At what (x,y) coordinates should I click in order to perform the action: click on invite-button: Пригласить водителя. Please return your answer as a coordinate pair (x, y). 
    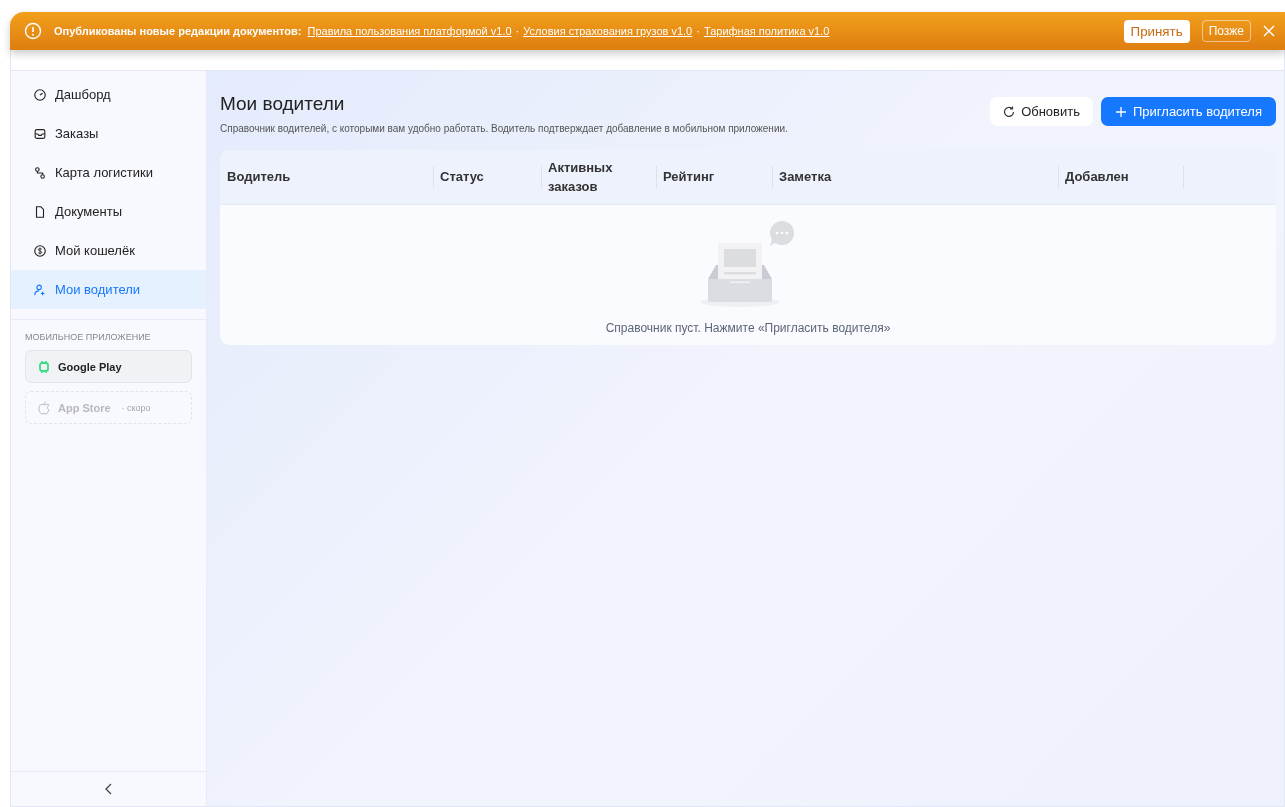
    Looking at the image, I should click on (1188, 111).